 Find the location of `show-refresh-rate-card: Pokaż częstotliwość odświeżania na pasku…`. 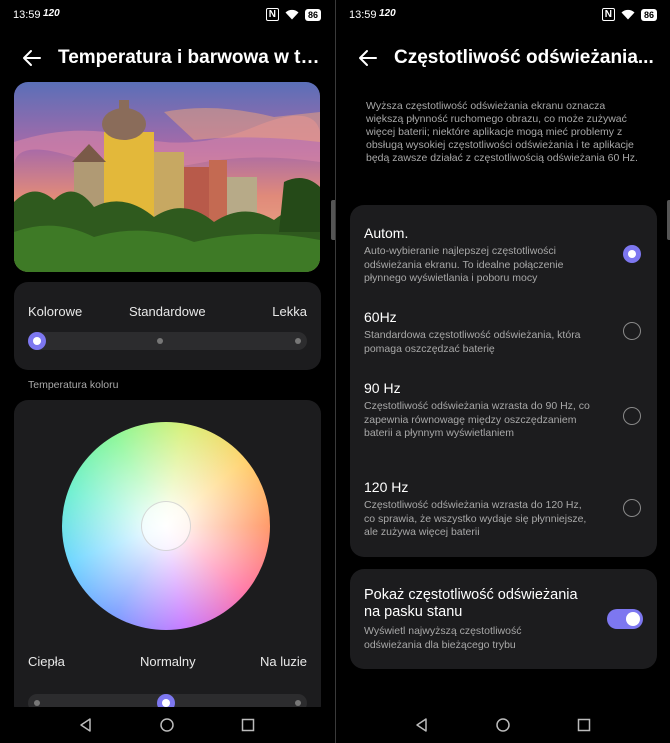

show-refresh-rate-card: Pokaż częstotliwość odświeżania na pasku… is located at coordinates (503, 619).